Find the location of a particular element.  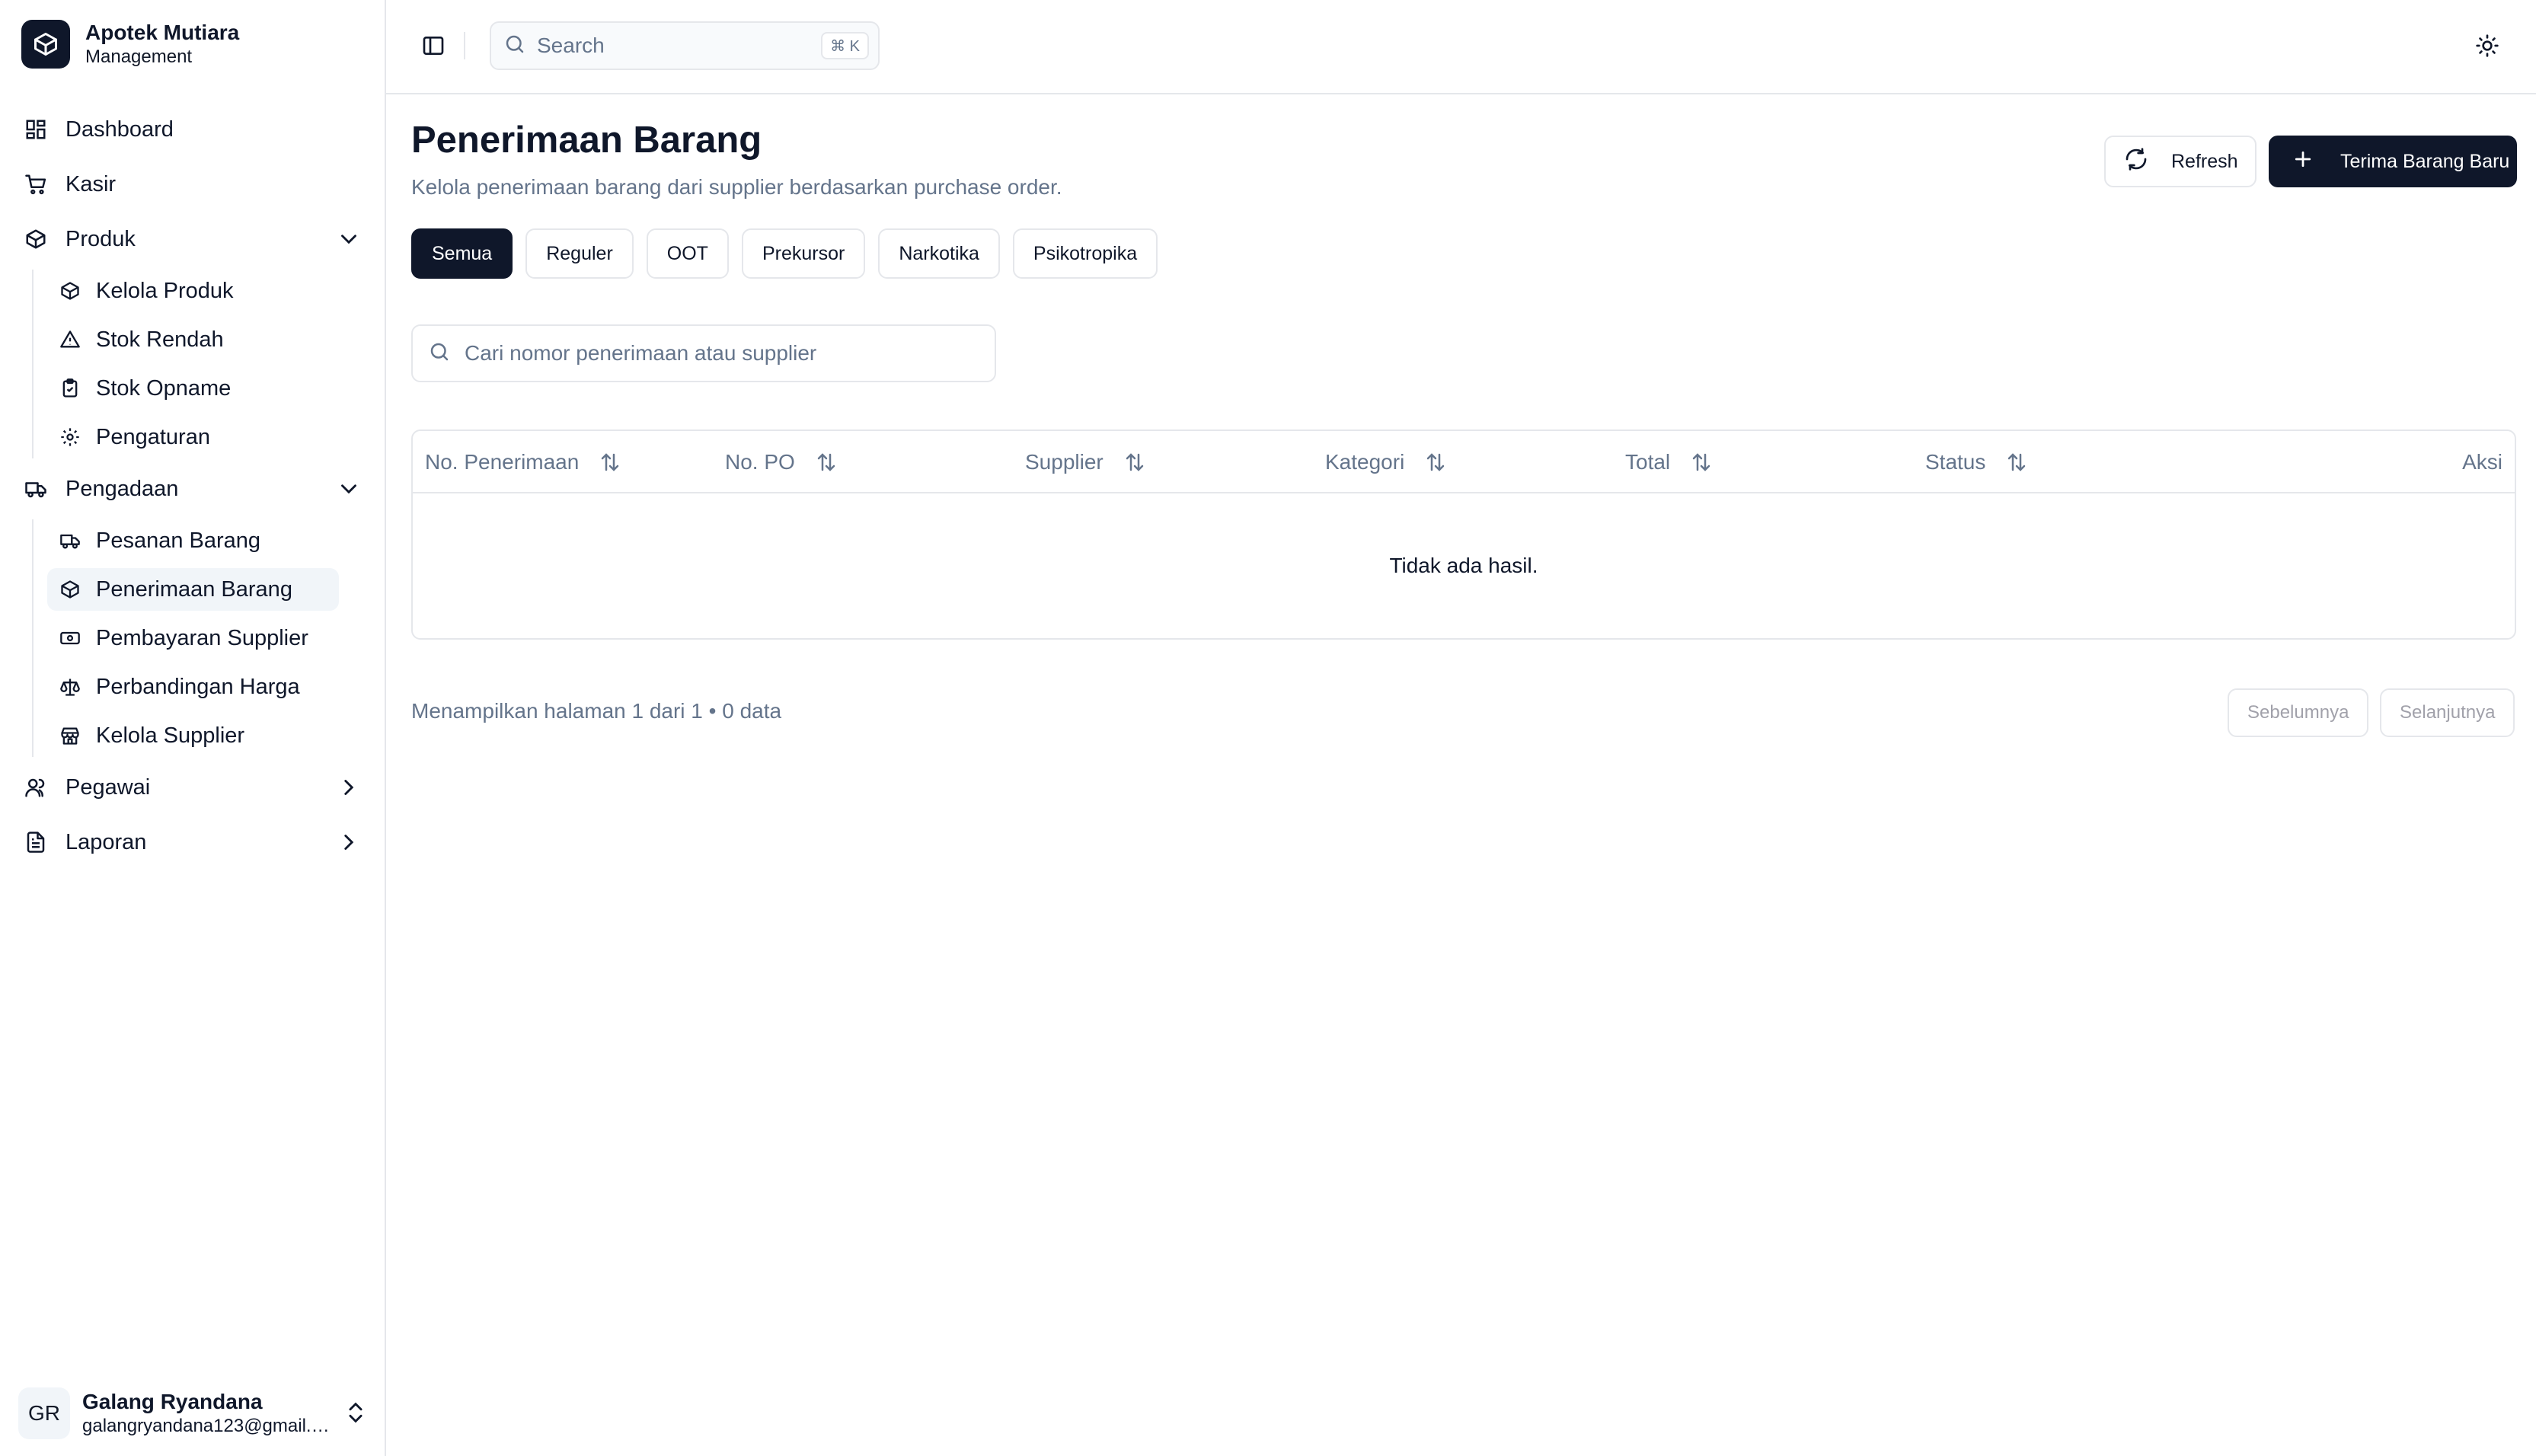

sidebar-item-dashboard: Dashboard is located at coordinates (190, 129).